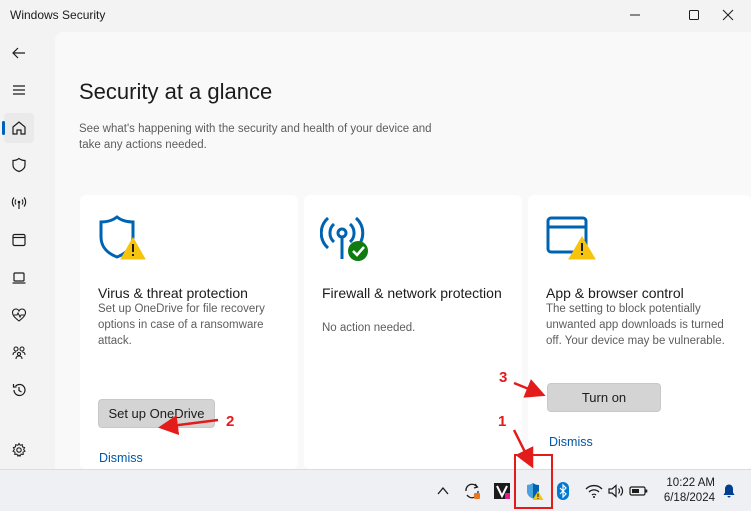 This screenshot has height=511, width=751. I want to click on clock-time: 10:22 AM, so click(690, 483).